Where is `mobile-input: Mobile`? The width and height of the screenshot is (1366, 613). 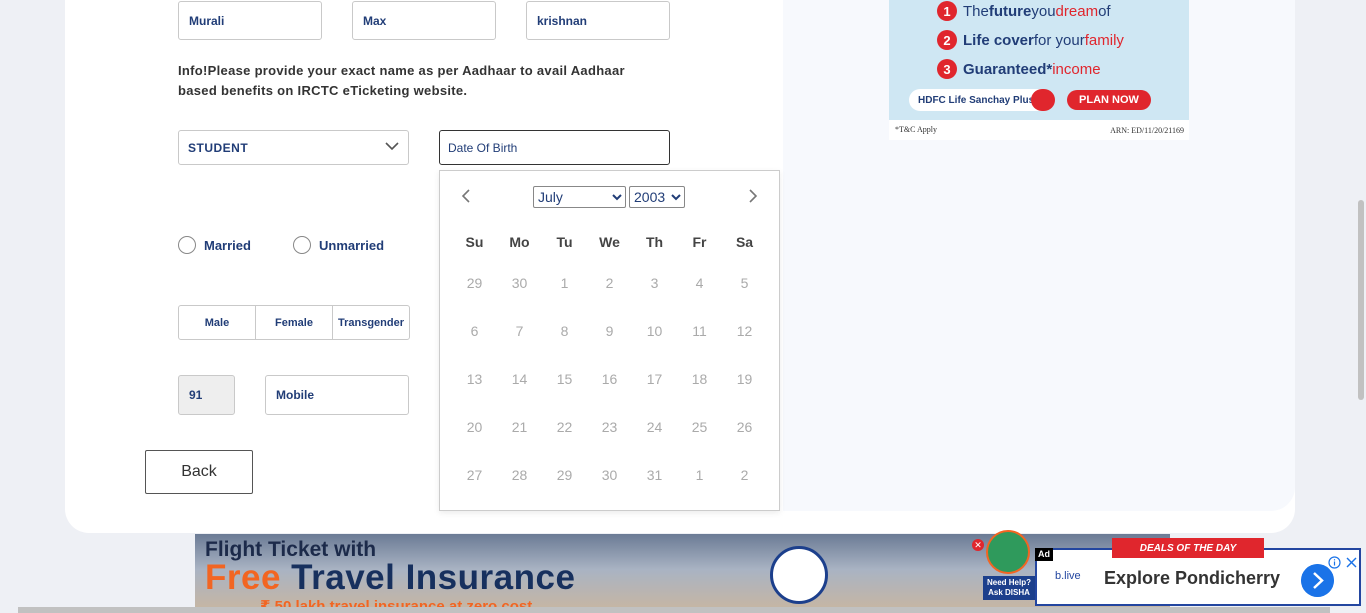
mobile-input: Mobile is located at coordinates (337, 395).